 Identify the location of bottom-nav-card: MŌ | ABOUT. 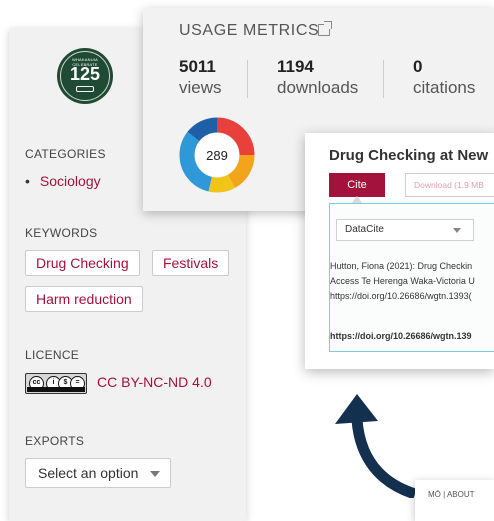
(454, 500).